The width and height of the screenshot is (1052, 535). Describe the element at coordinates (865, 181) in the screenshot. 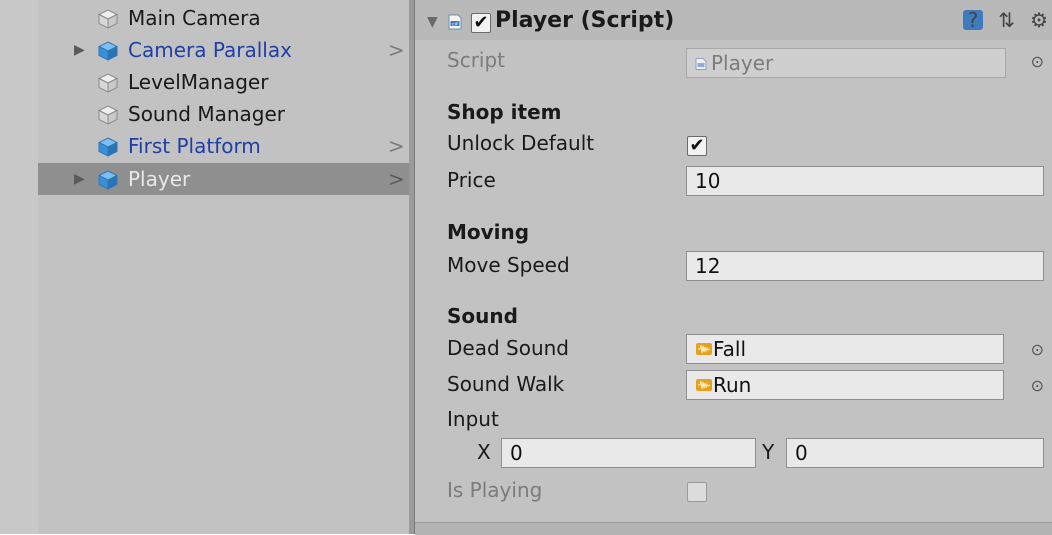

I see `price-input: 10` at that location.